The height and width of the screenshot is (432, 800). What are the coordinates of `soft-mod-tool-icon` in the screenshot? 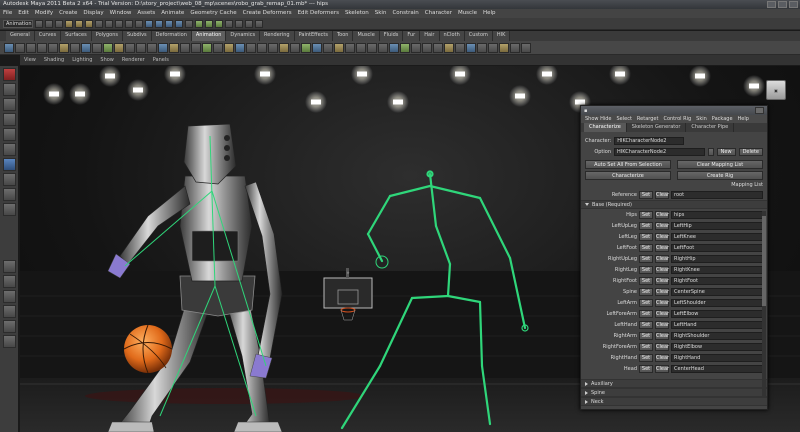 It's located at (9, 179).